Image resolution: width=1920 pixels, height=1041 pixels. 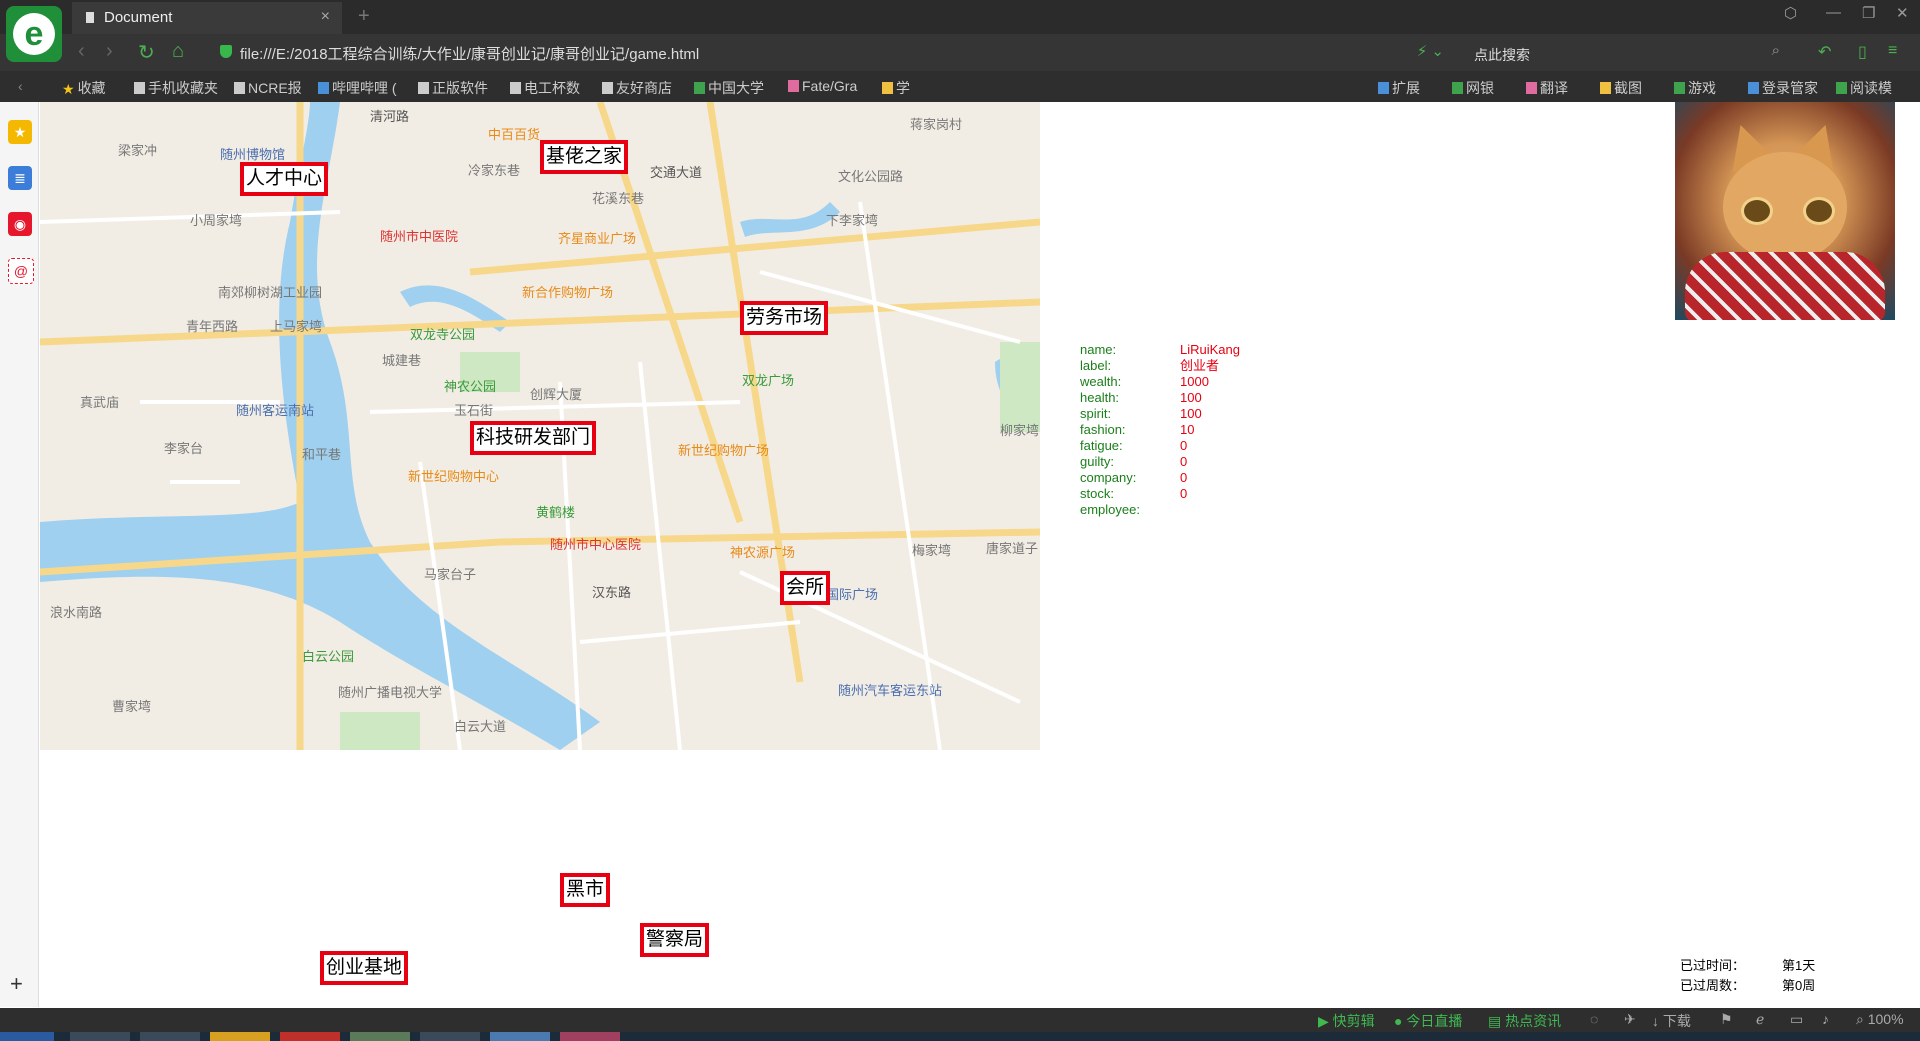 I want to click on bookmark-ncre: NCRE报, so click(x=268, y=88).